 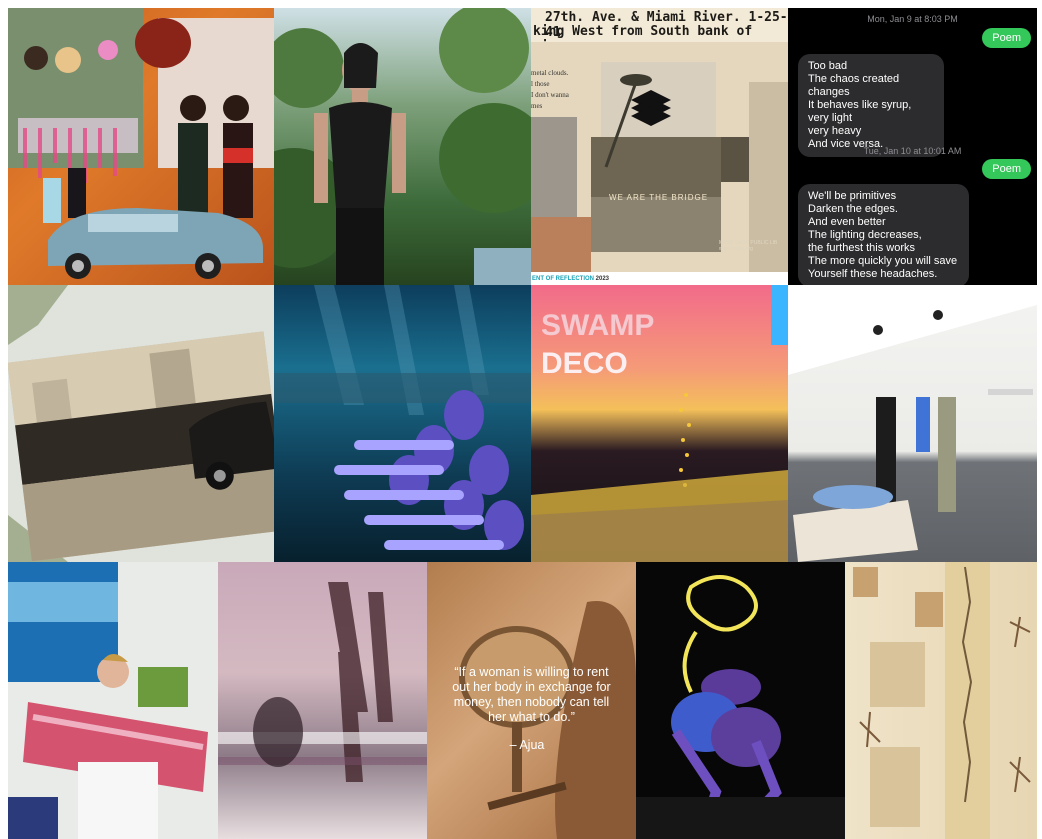 I want to click on vintage-photo-tile, so click(x=141, y=423).